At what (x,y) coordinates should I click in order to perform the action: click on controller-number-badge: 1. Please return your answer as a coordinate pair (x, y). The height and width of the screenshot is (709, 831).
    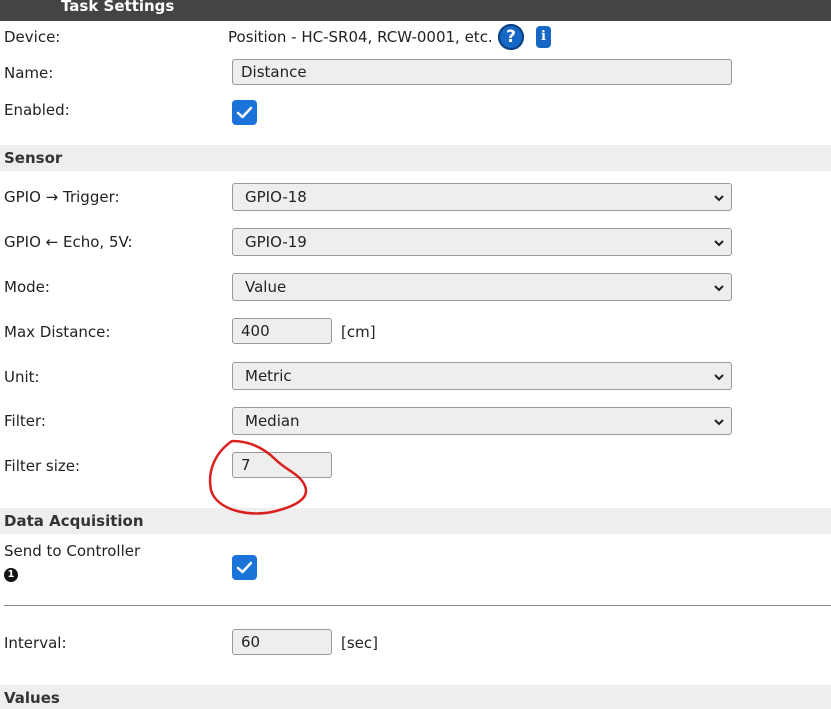
    Looking at the image, I should click on (11, 575).